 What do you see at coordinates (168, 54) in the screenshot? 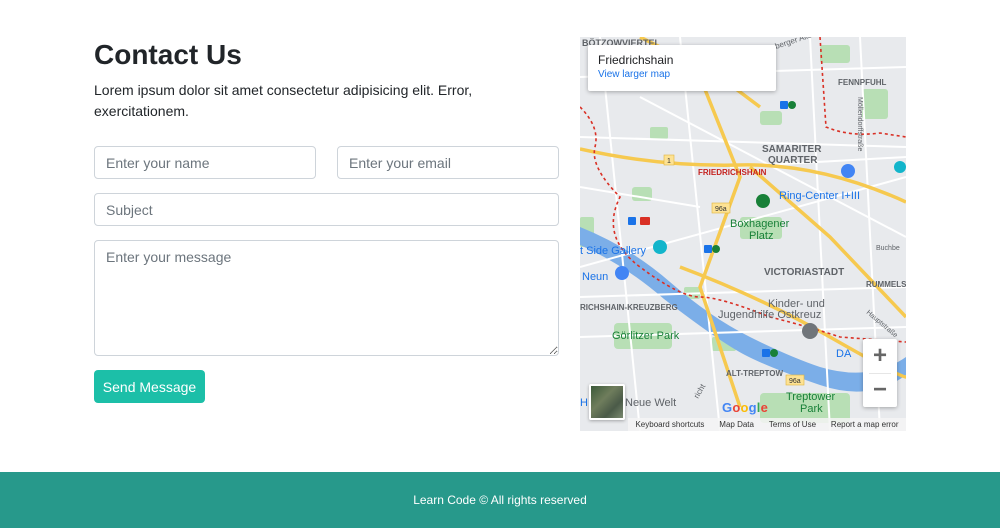
I see `page-title: Contact Us` at bounding box center [168, 54].